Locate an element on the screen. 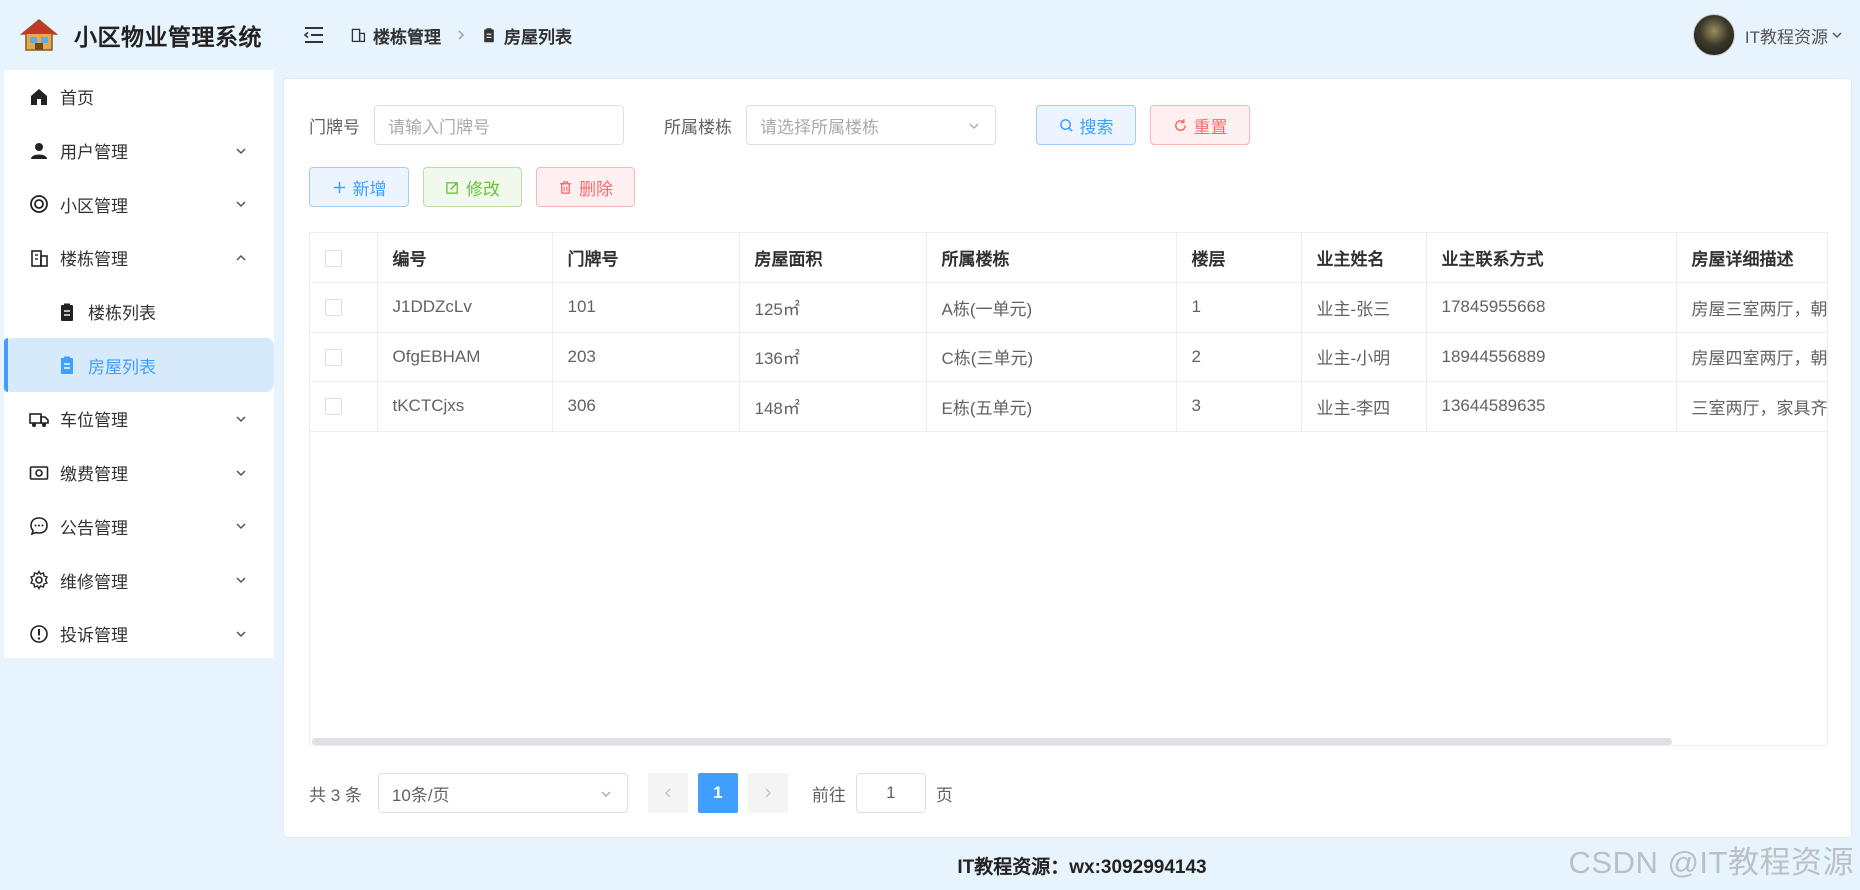  sidebar-item-building-list: 楼栋列表 is located at coordinates (139, 312).